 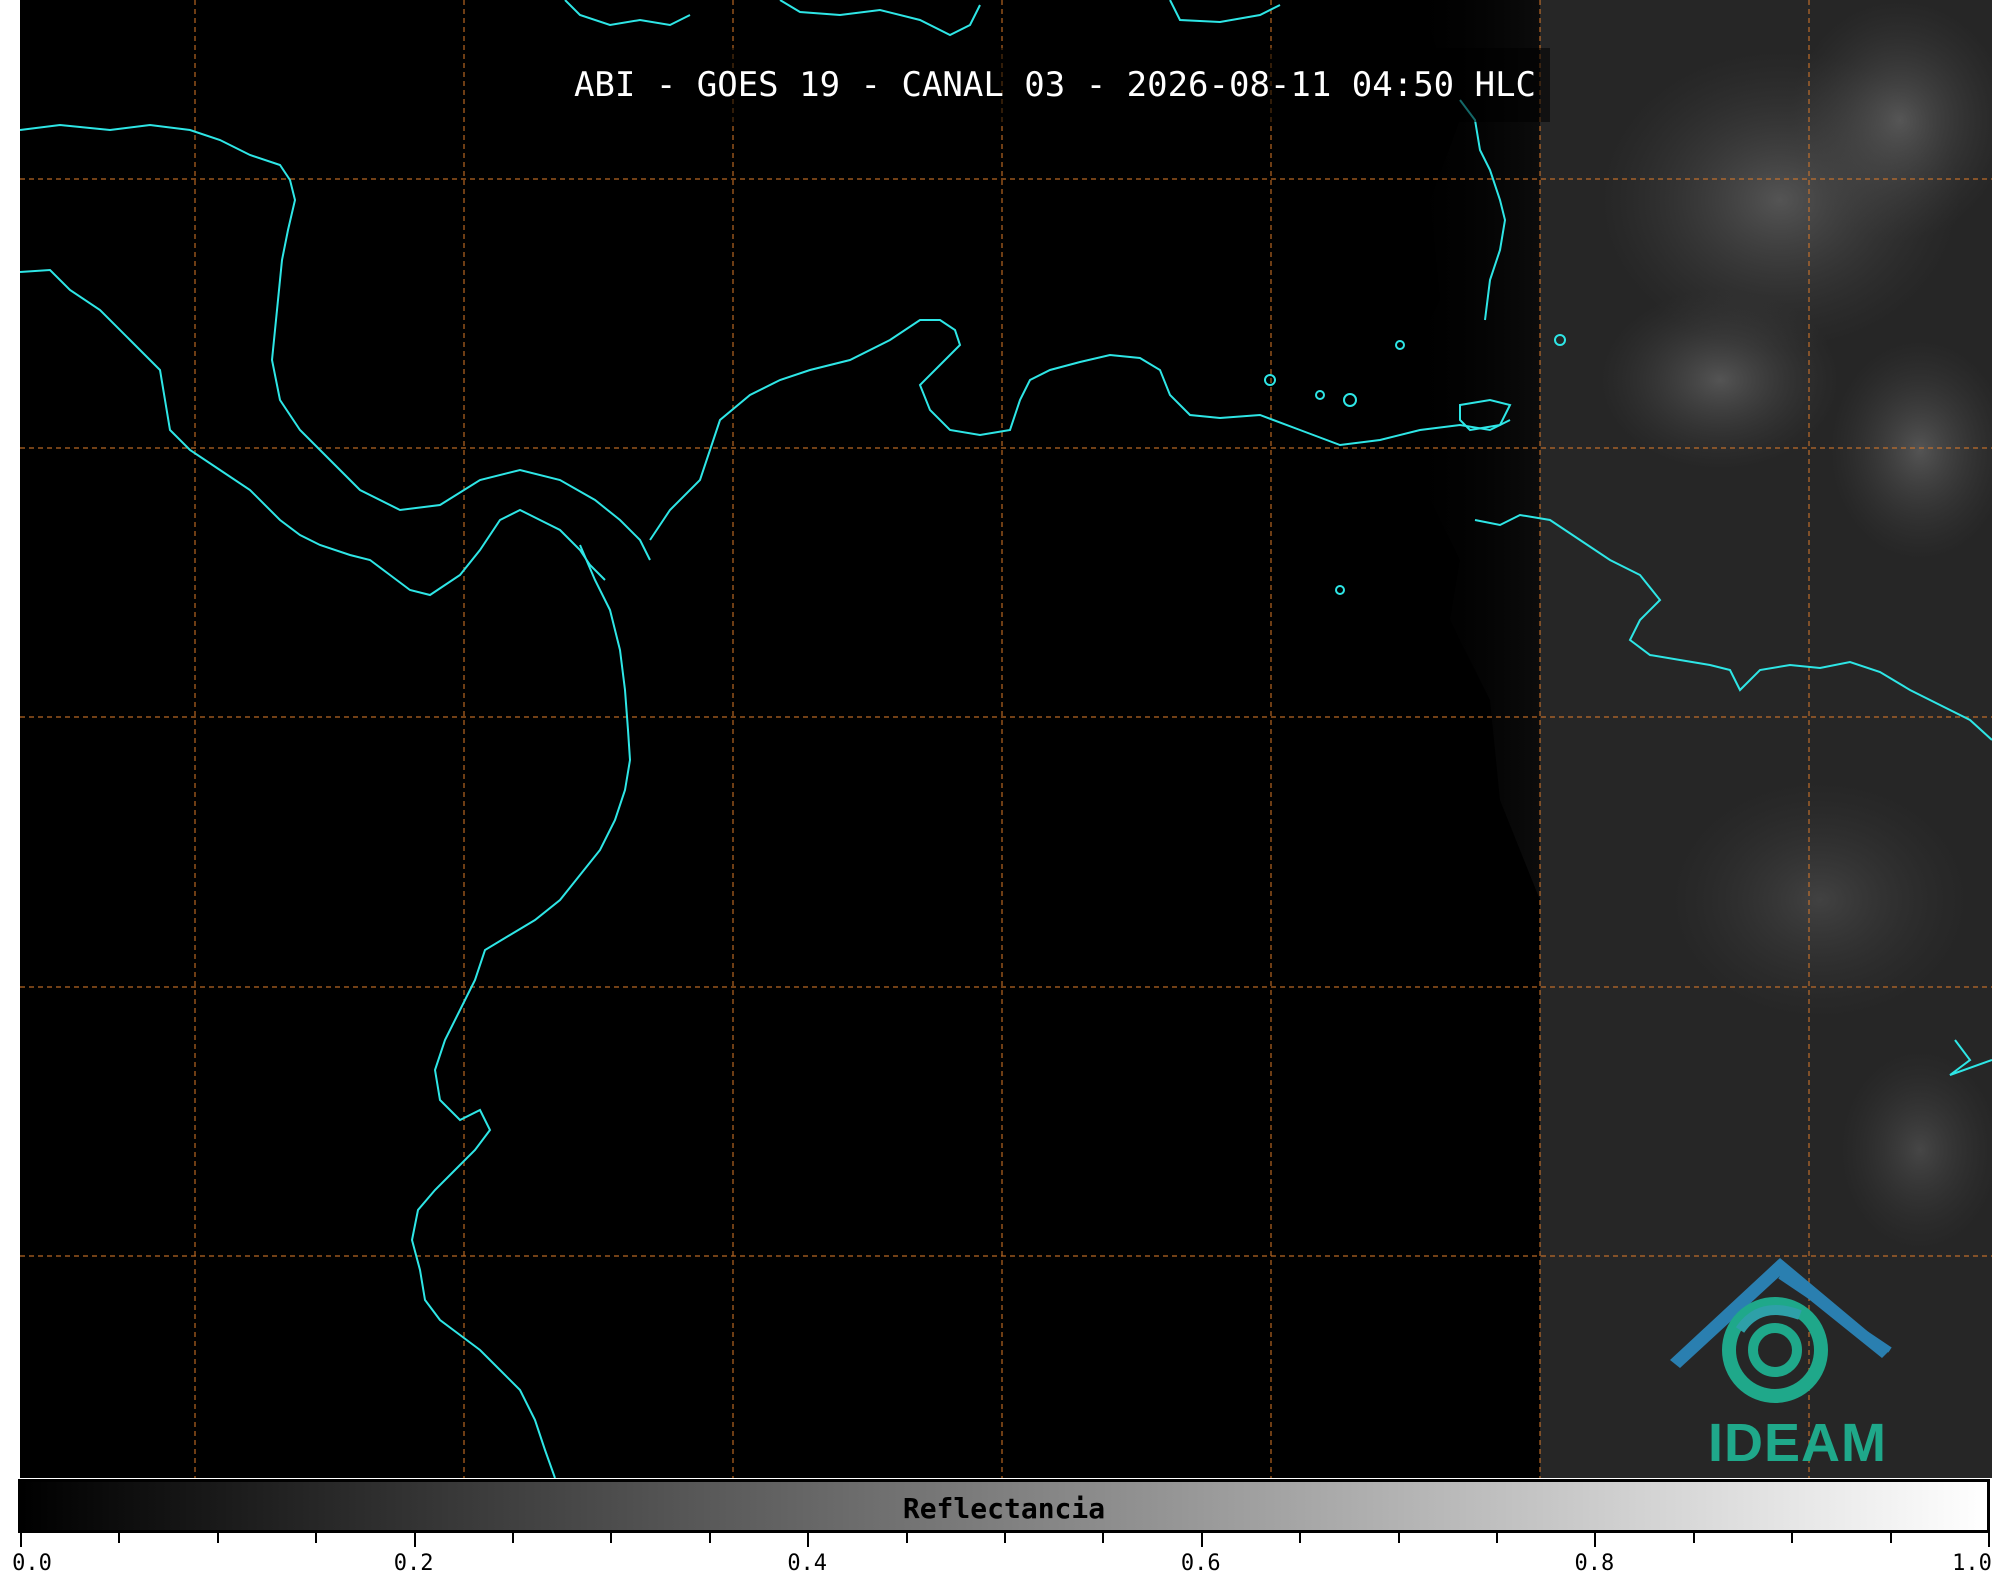 What do you see at coordinates (1972, 1563) in the screenshot?
I see `colorbar-tick-label: 1.0` at bounding box center [1972, 1563].